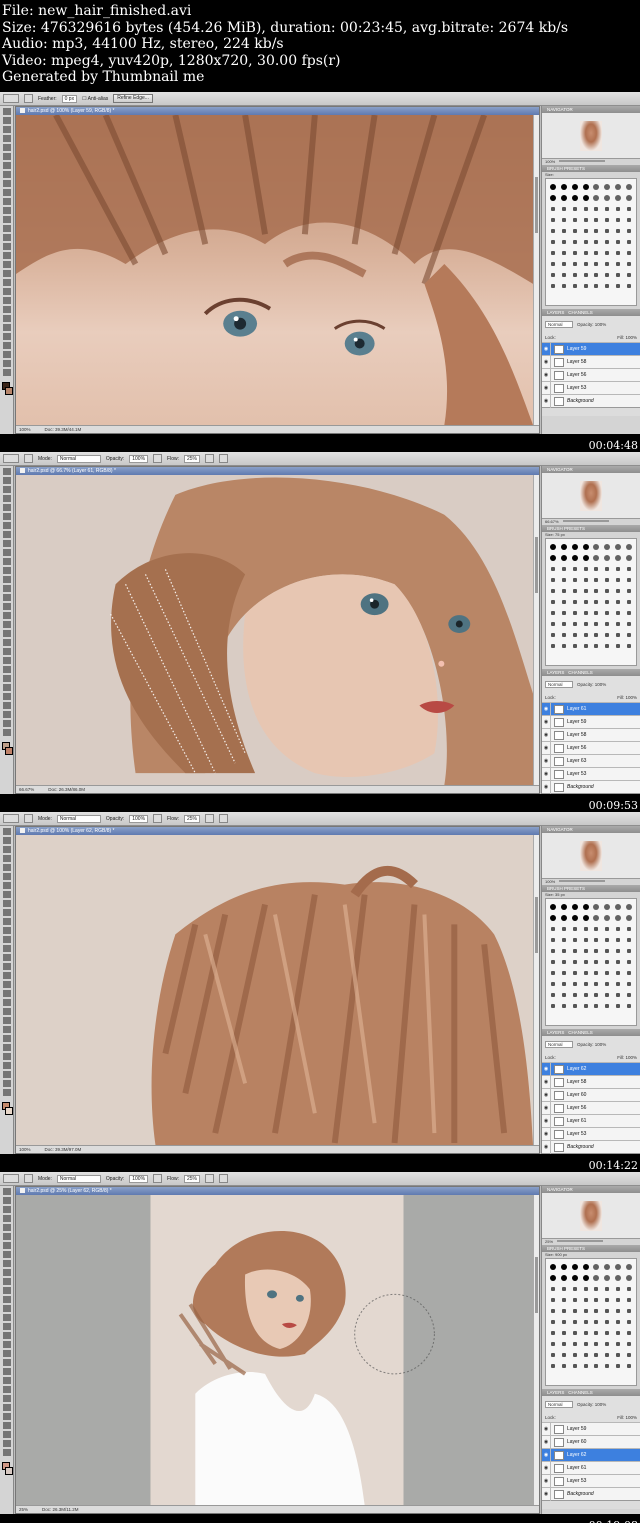  Describe the element at coordinates (582, 881) in the screenshot. I see `zoom-slider` at that location.